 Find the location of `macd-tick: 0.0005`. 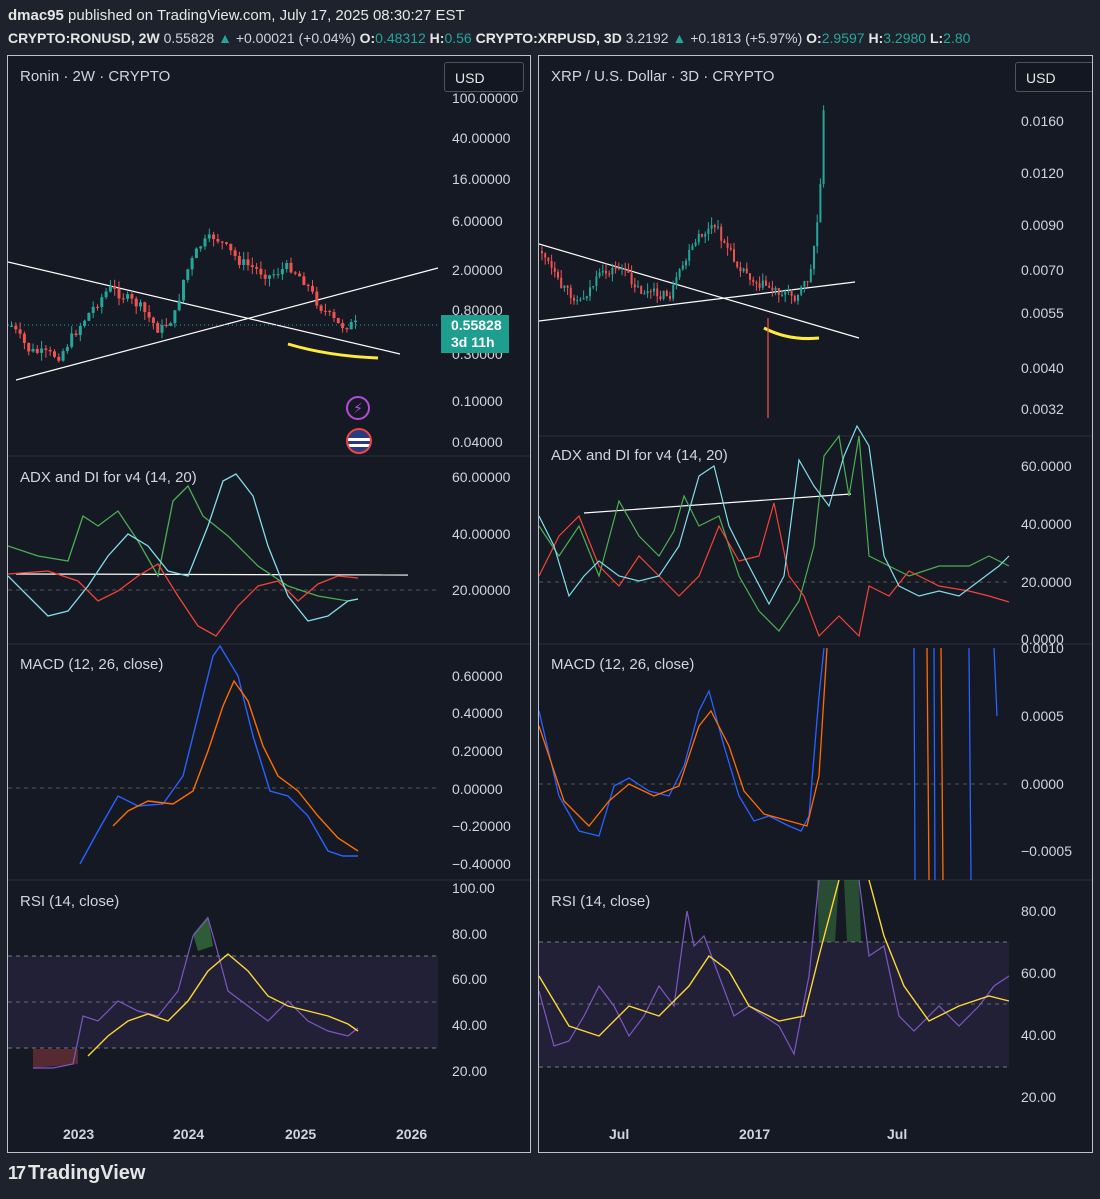

macd-tick: 0.0005 is located at coordinates (1042, 716).